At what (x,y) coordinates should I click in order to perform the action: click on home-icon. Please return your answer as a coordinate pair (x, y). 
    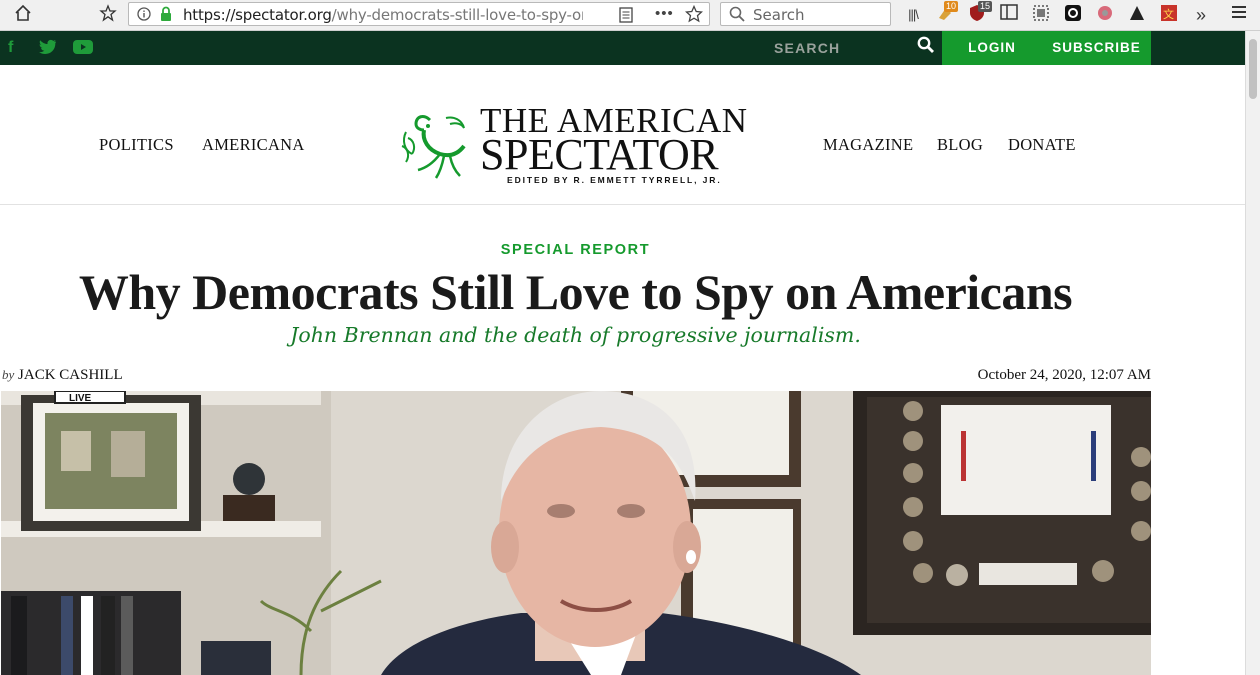
    Looking at the image, I should click on (23, 15).